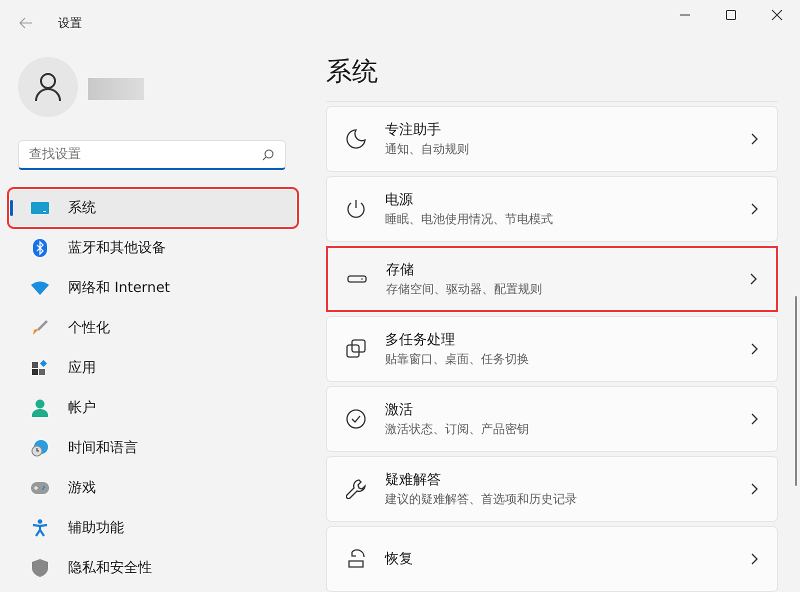 The height and width of the screenshot is (592, 800). Describe the element at coordinates (552, 279) in the screenshot. I see `settings-card: 存储 存储空间、驱动器、配置规则` at that location.